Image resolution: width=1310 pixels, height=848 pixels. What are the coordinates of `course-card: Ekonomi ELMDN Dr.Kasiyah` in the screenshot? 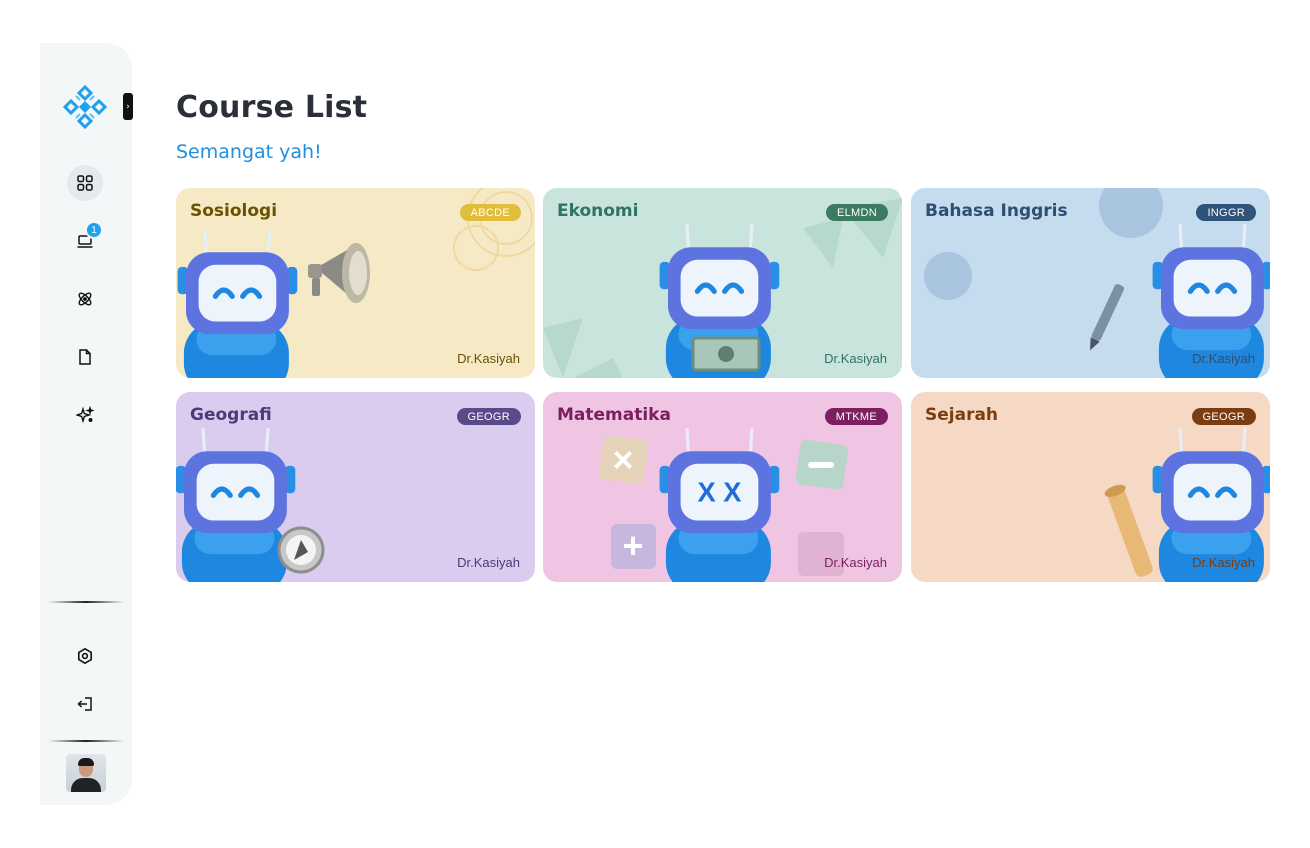 It's located at (722, 283).